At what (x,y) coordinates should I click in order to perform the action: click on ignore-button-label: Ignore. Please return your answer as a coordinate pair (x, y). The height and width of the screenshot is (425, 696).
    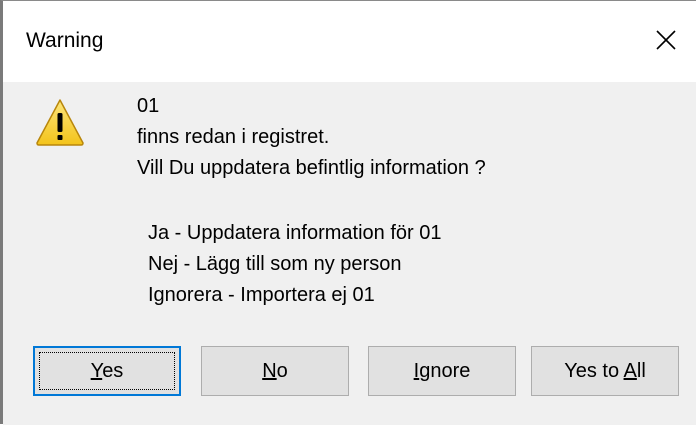
    Looking at the image, I should click on (442, 370).